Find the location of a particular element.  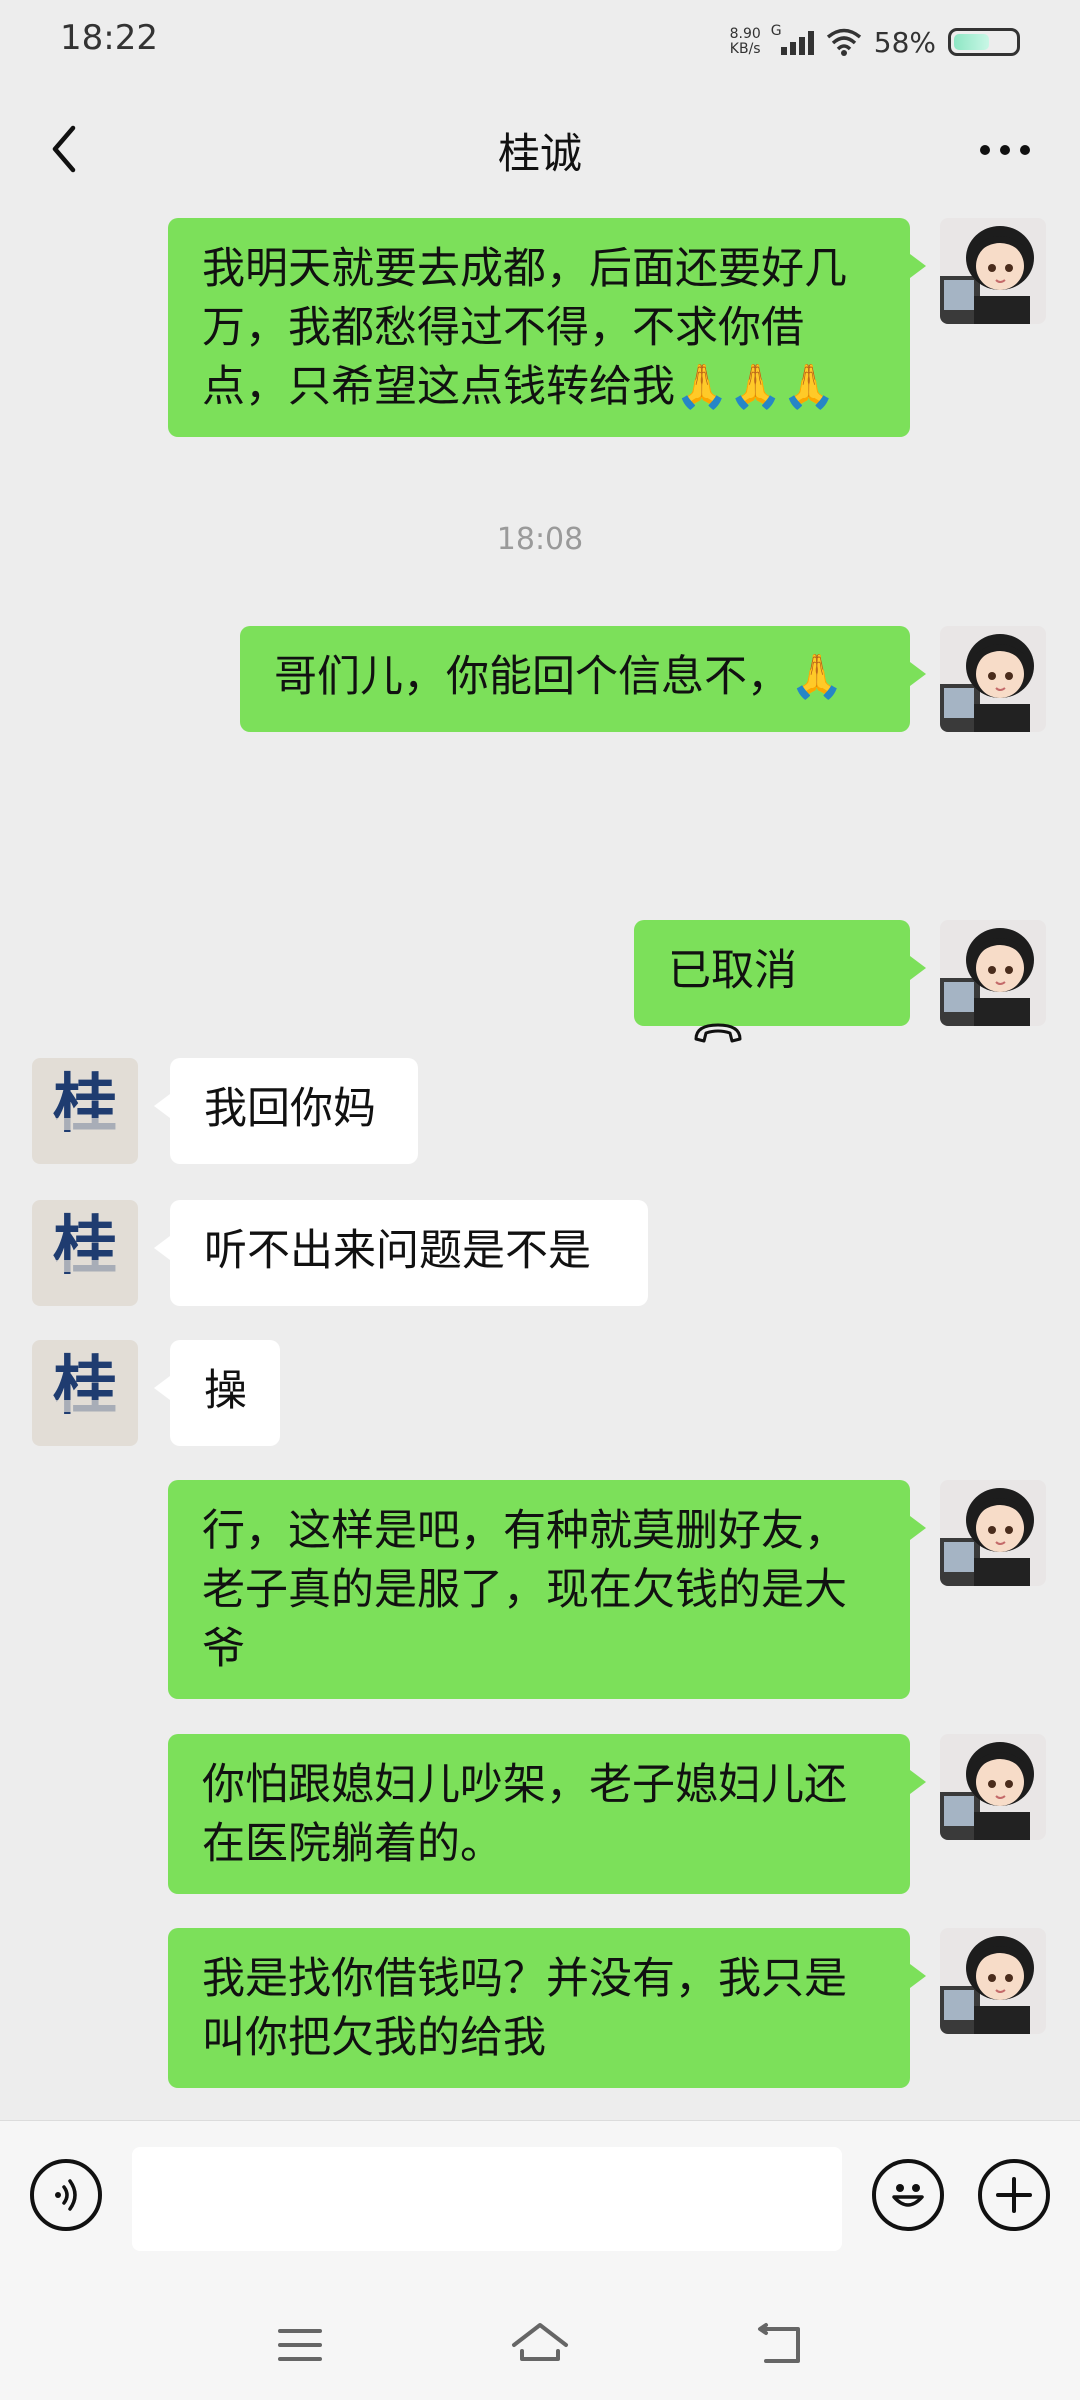

emoji-icon is located at coordinates (908, 2195).